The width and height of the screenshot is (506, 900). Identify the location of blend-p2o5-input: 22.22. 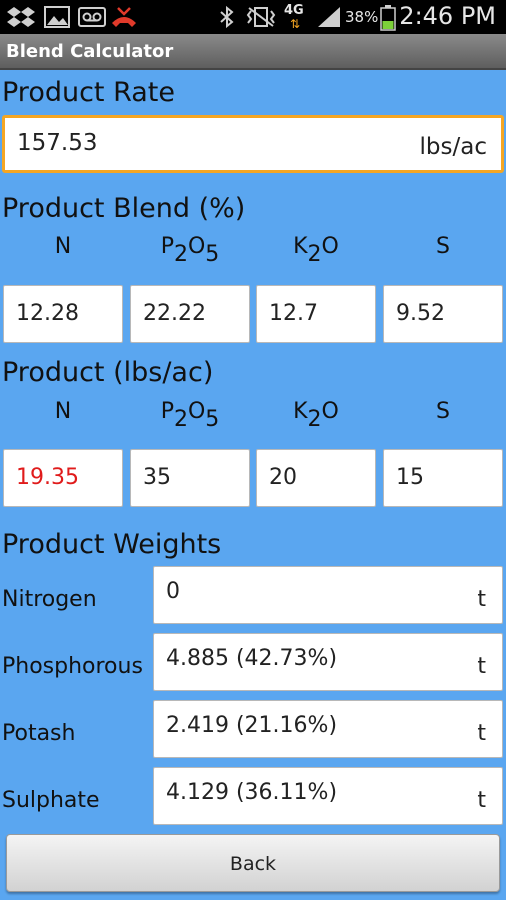
(190, 314).